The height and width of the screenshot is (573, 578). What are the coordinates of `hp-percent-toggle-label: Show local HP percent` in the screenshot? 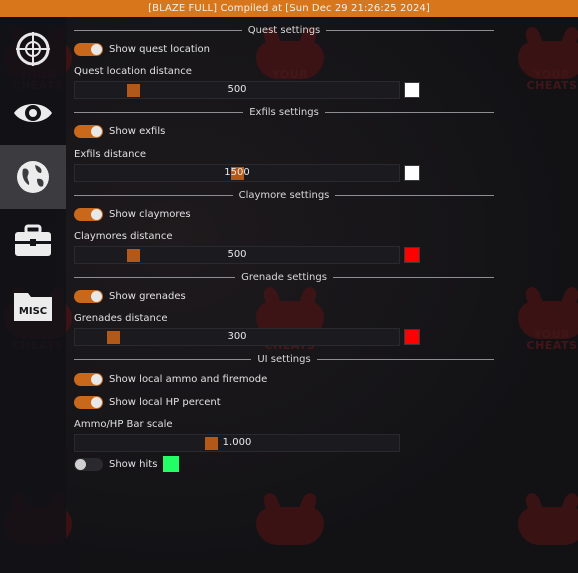 It's located at (165, 402).